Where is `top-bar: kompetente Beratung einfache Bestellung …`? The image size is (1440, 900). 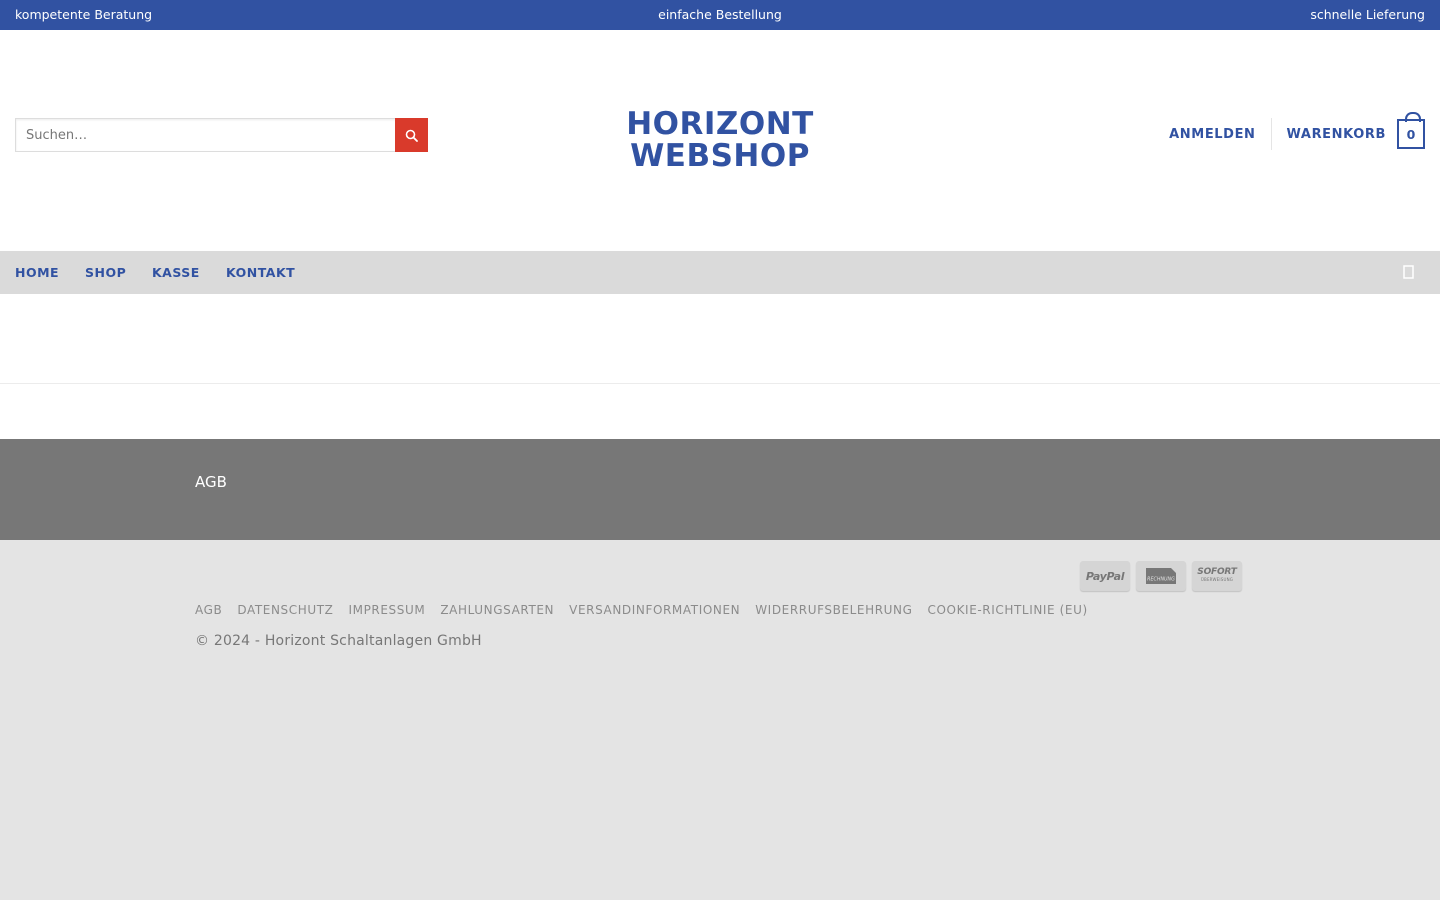
top-bar: kompetente Beratung einfache Bestellung … is located at coordinates (720, 15).